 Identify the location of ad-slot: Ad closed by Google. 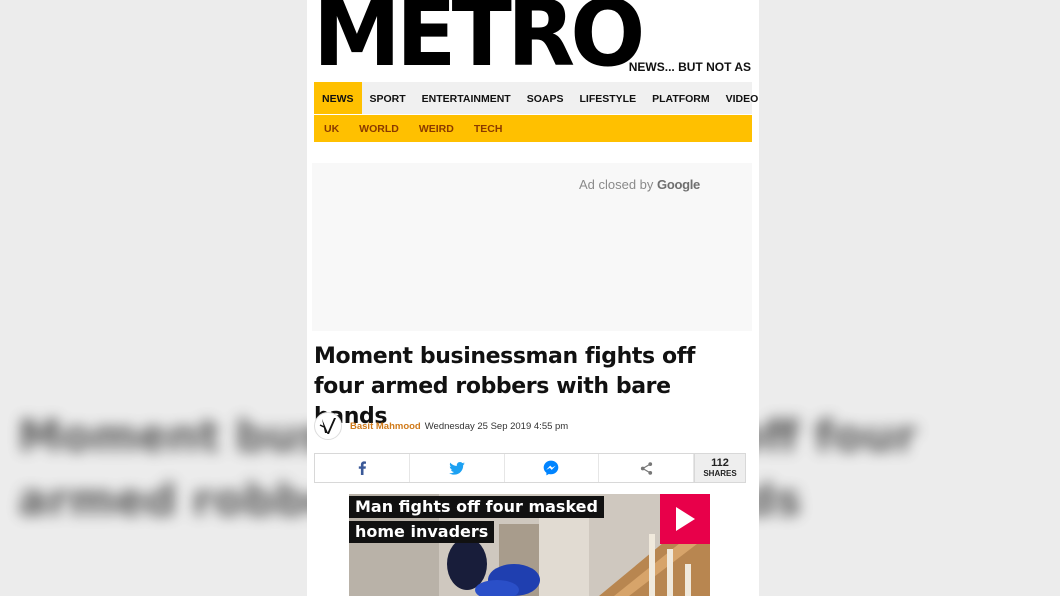
(532, 247).